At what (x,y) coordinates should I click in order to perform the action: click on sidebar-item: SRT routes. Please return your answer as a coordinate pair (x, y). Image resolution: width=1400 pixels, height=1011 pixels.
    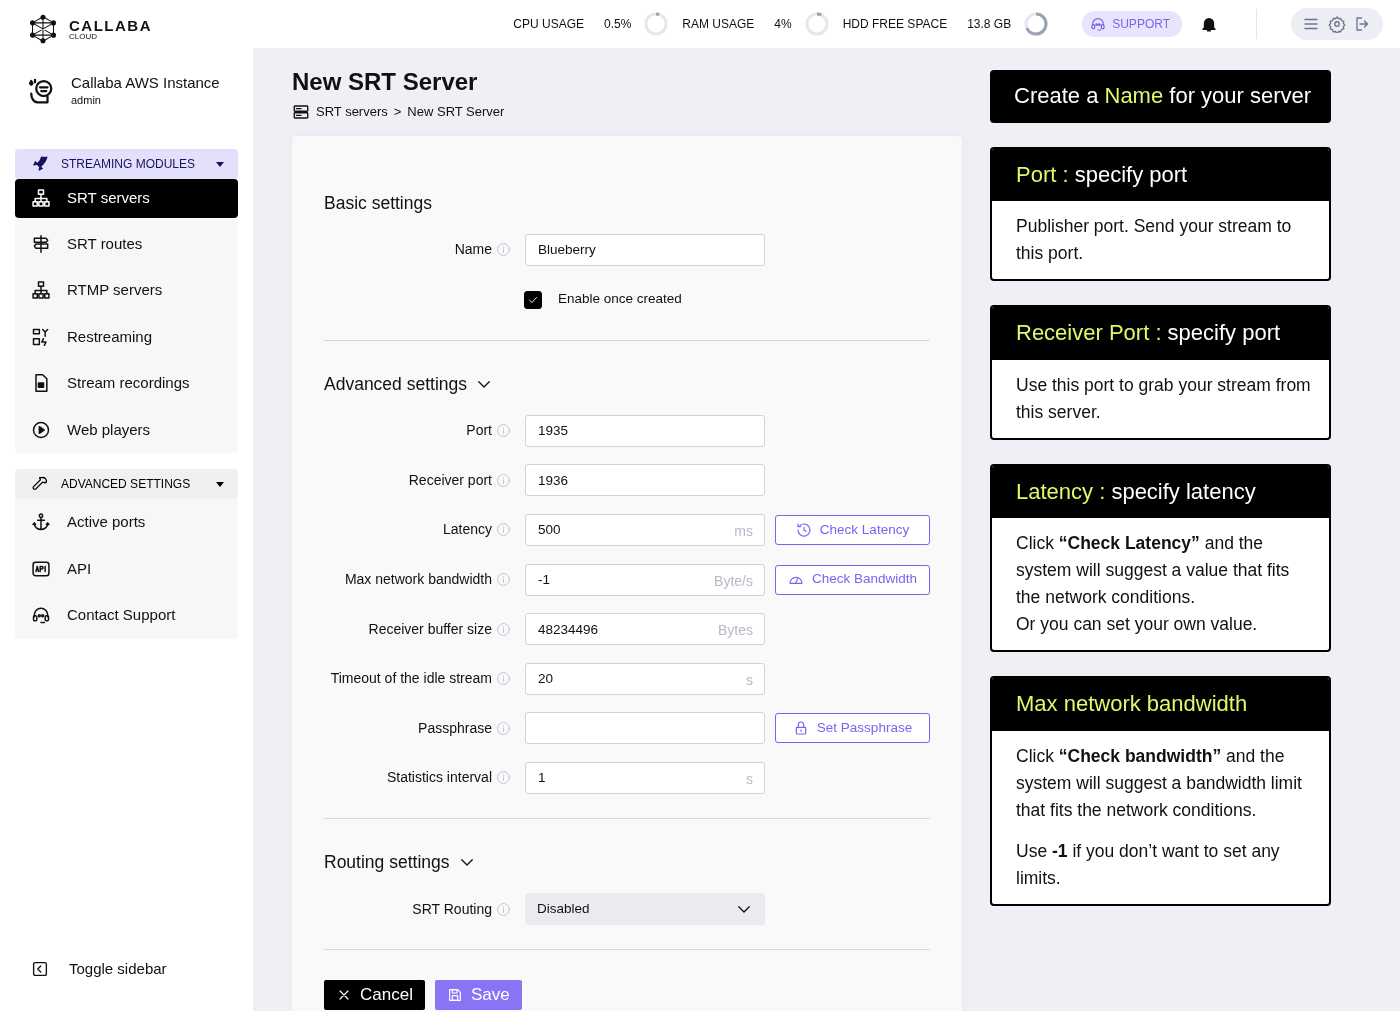
    Looking at the image, I should click on (126, 243).